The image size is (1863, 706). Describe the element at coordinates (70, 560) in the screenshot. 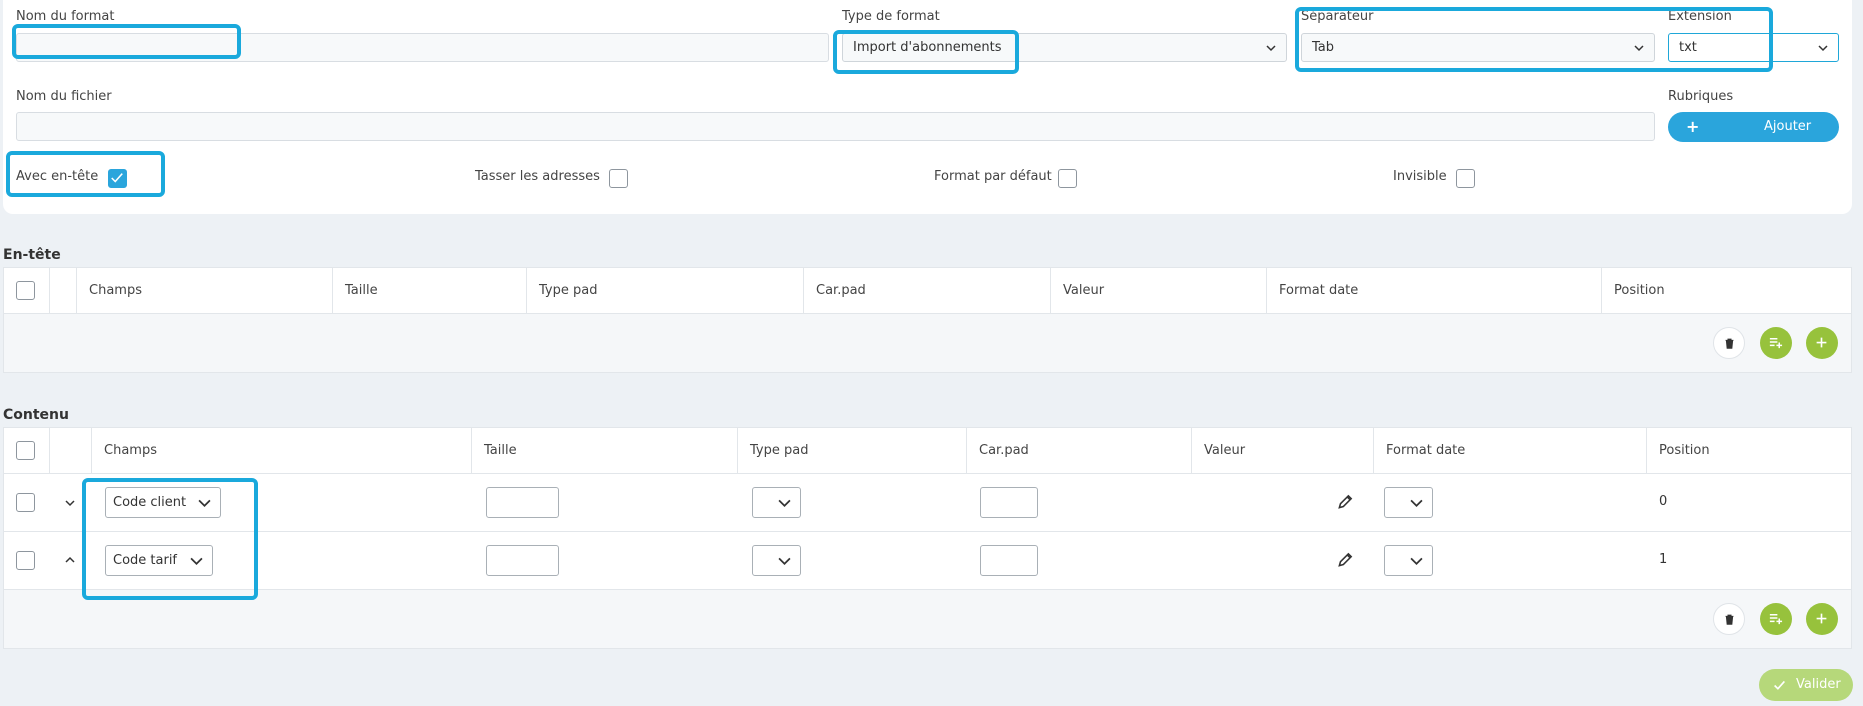

I see `chevron-up-icon` at that location.